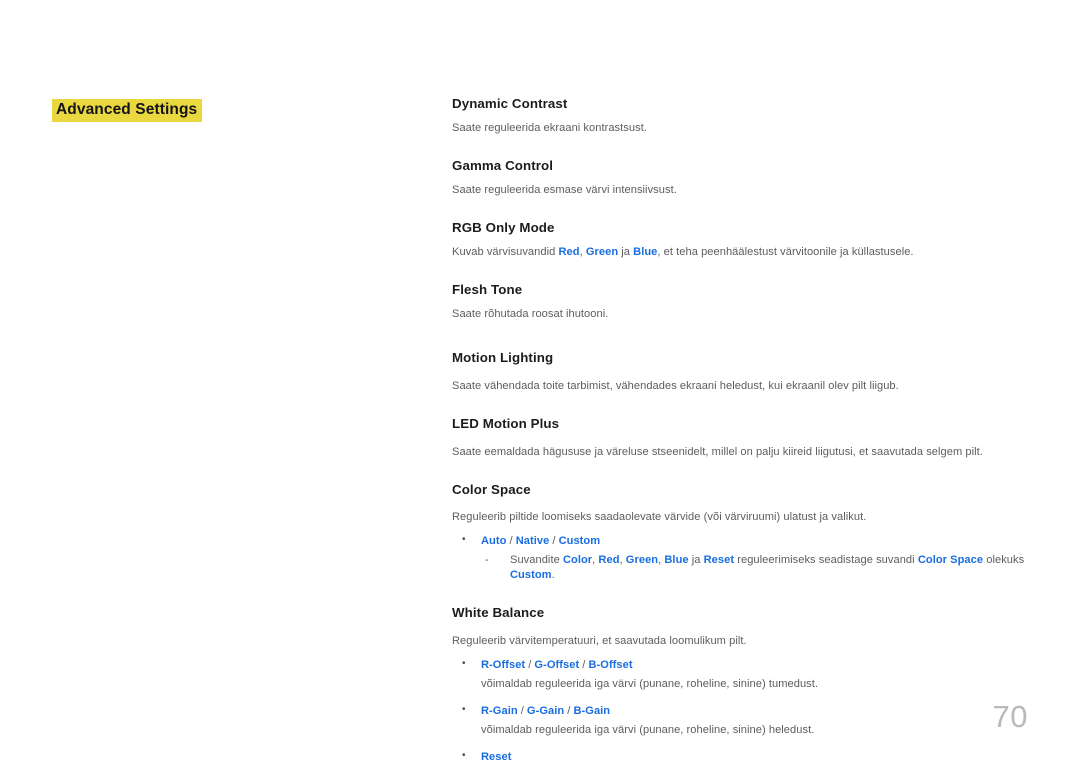 This screenshot has height=763, width=1080. Describe the element at coordinates (510, 103) in the screenshot. I see `setting-title: Dynamic Contrast` at that location.